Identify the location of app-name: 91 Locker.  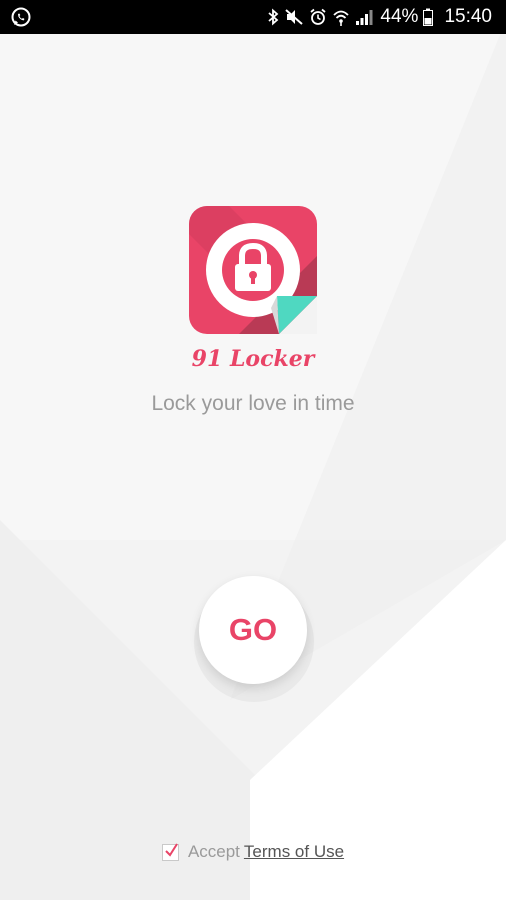
(253, 359).